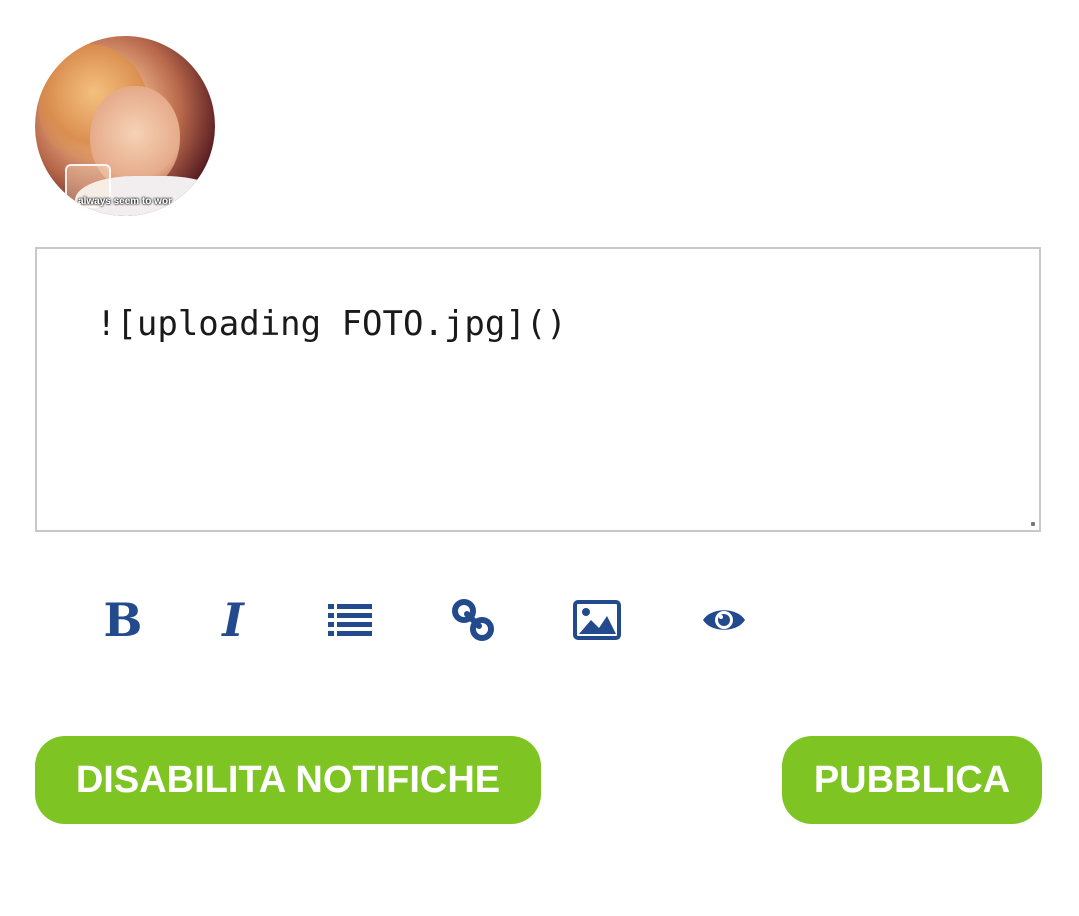 The width and height of the screenshot is (1079, 916). What do you see at coordinates (125, 201) in the screenshot?
I see `avatar-caption: always seem to wor` at bounding box center [125, 201].